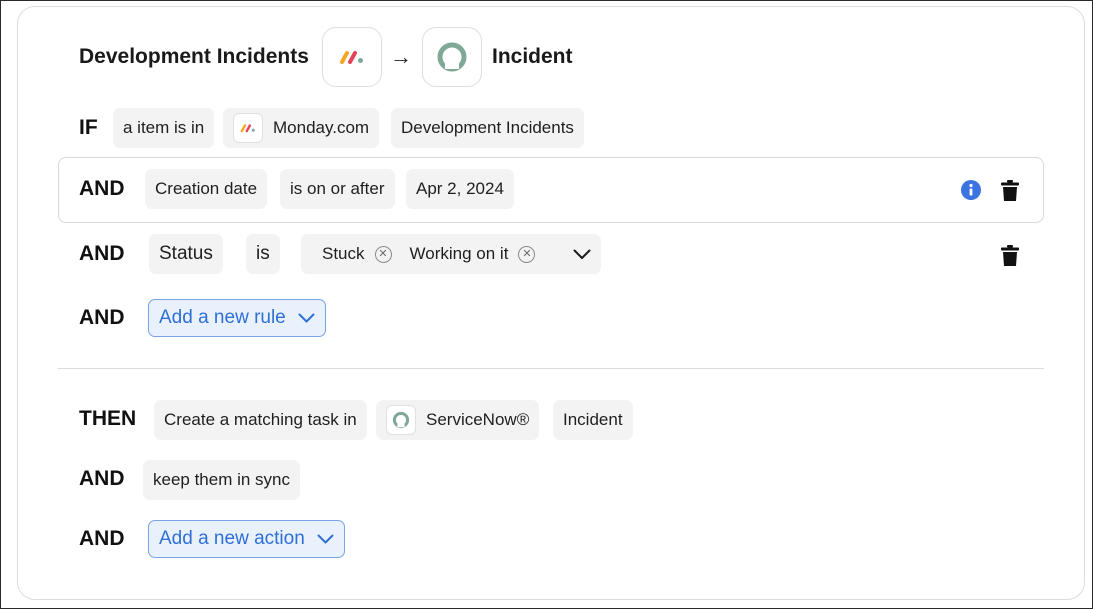  What do you see at coordinates (102, 188) in the screenshot?
I see `rule-1-keyword: AND` at bounding box center [102, 188].